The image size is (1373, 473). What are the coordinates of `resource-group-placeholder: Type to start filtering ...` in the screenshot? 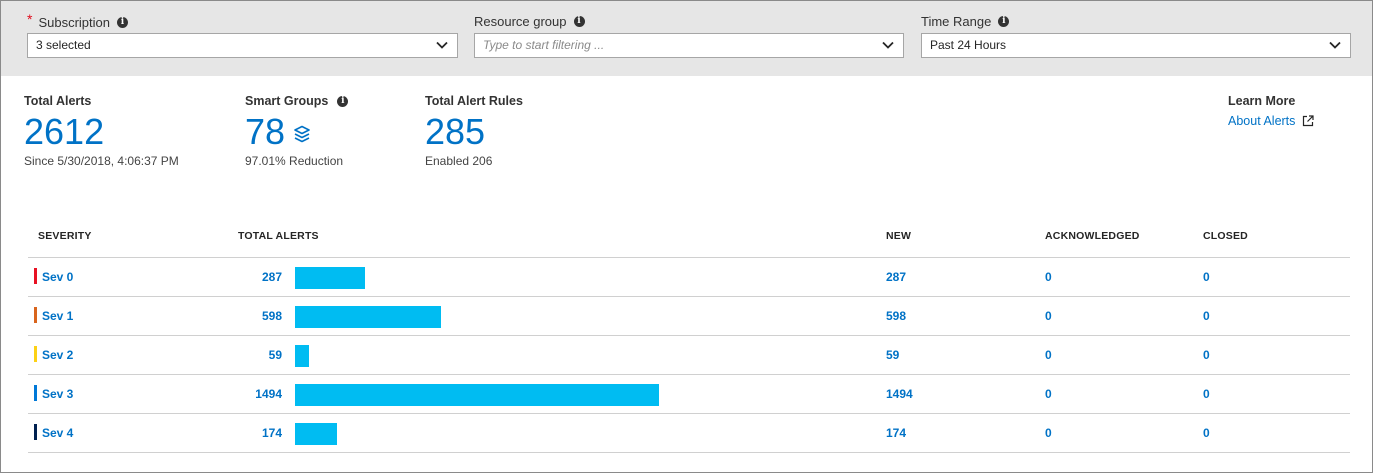 It's located at (544, 45).